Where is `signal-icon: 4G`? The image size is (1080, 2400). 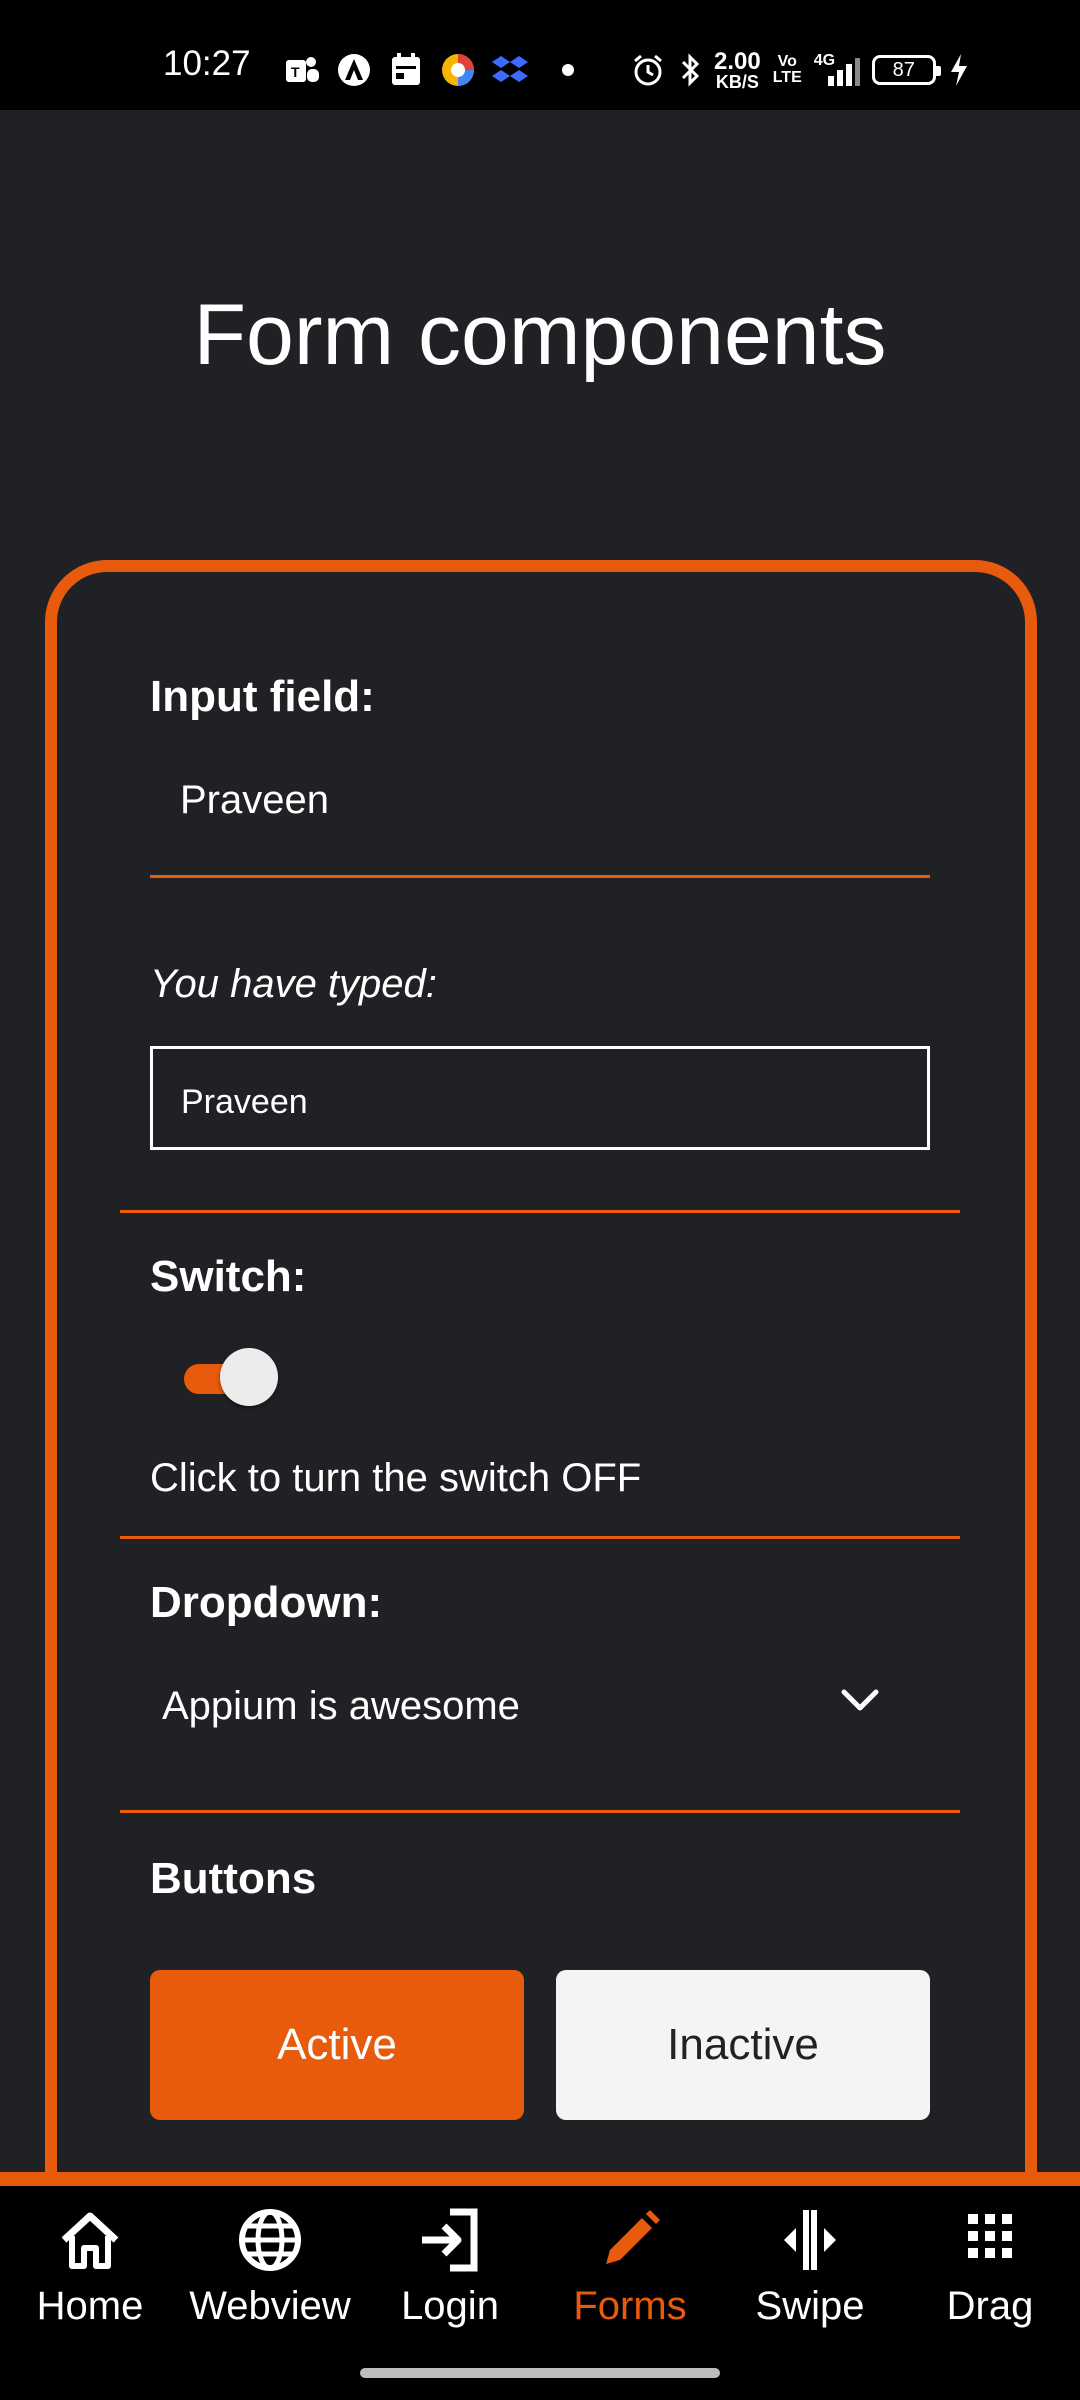 signal-icon: 4G is located at coordinates (837, 70).